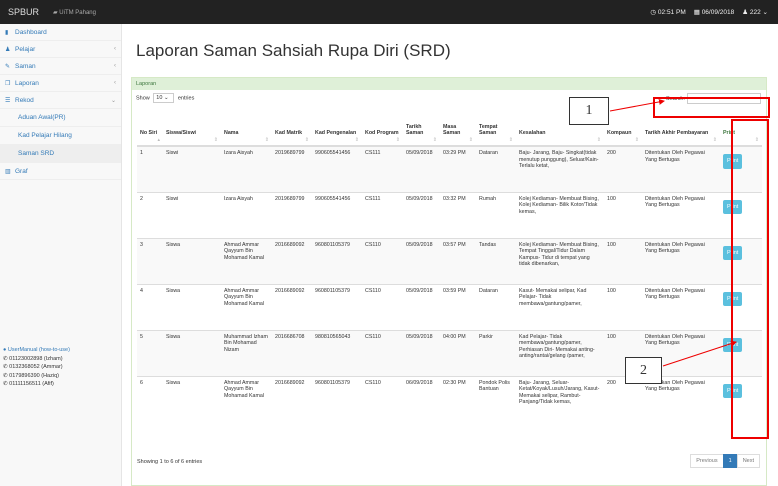 The height and width of the screenshot is (486, 778). Describe the element at coordinates (60, 66) in the screenshot. I see `sidebar-item-saman: ✎ Saman ‹` at that location.